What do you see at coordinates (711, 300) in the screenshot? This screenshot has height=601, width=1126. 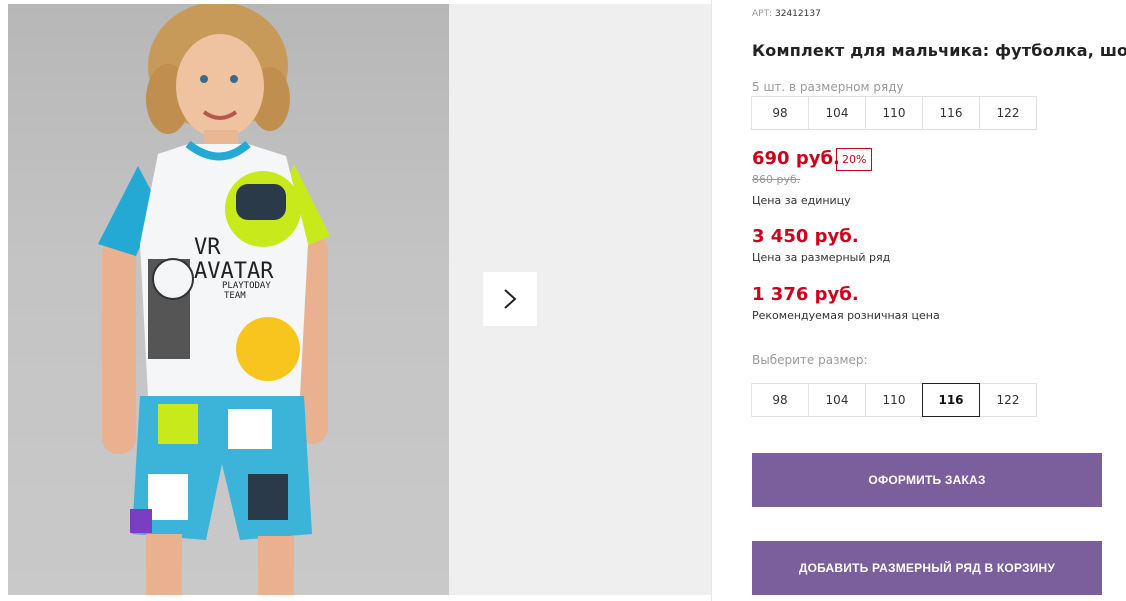 I see `column-divider` at bounding box center [711, 300].